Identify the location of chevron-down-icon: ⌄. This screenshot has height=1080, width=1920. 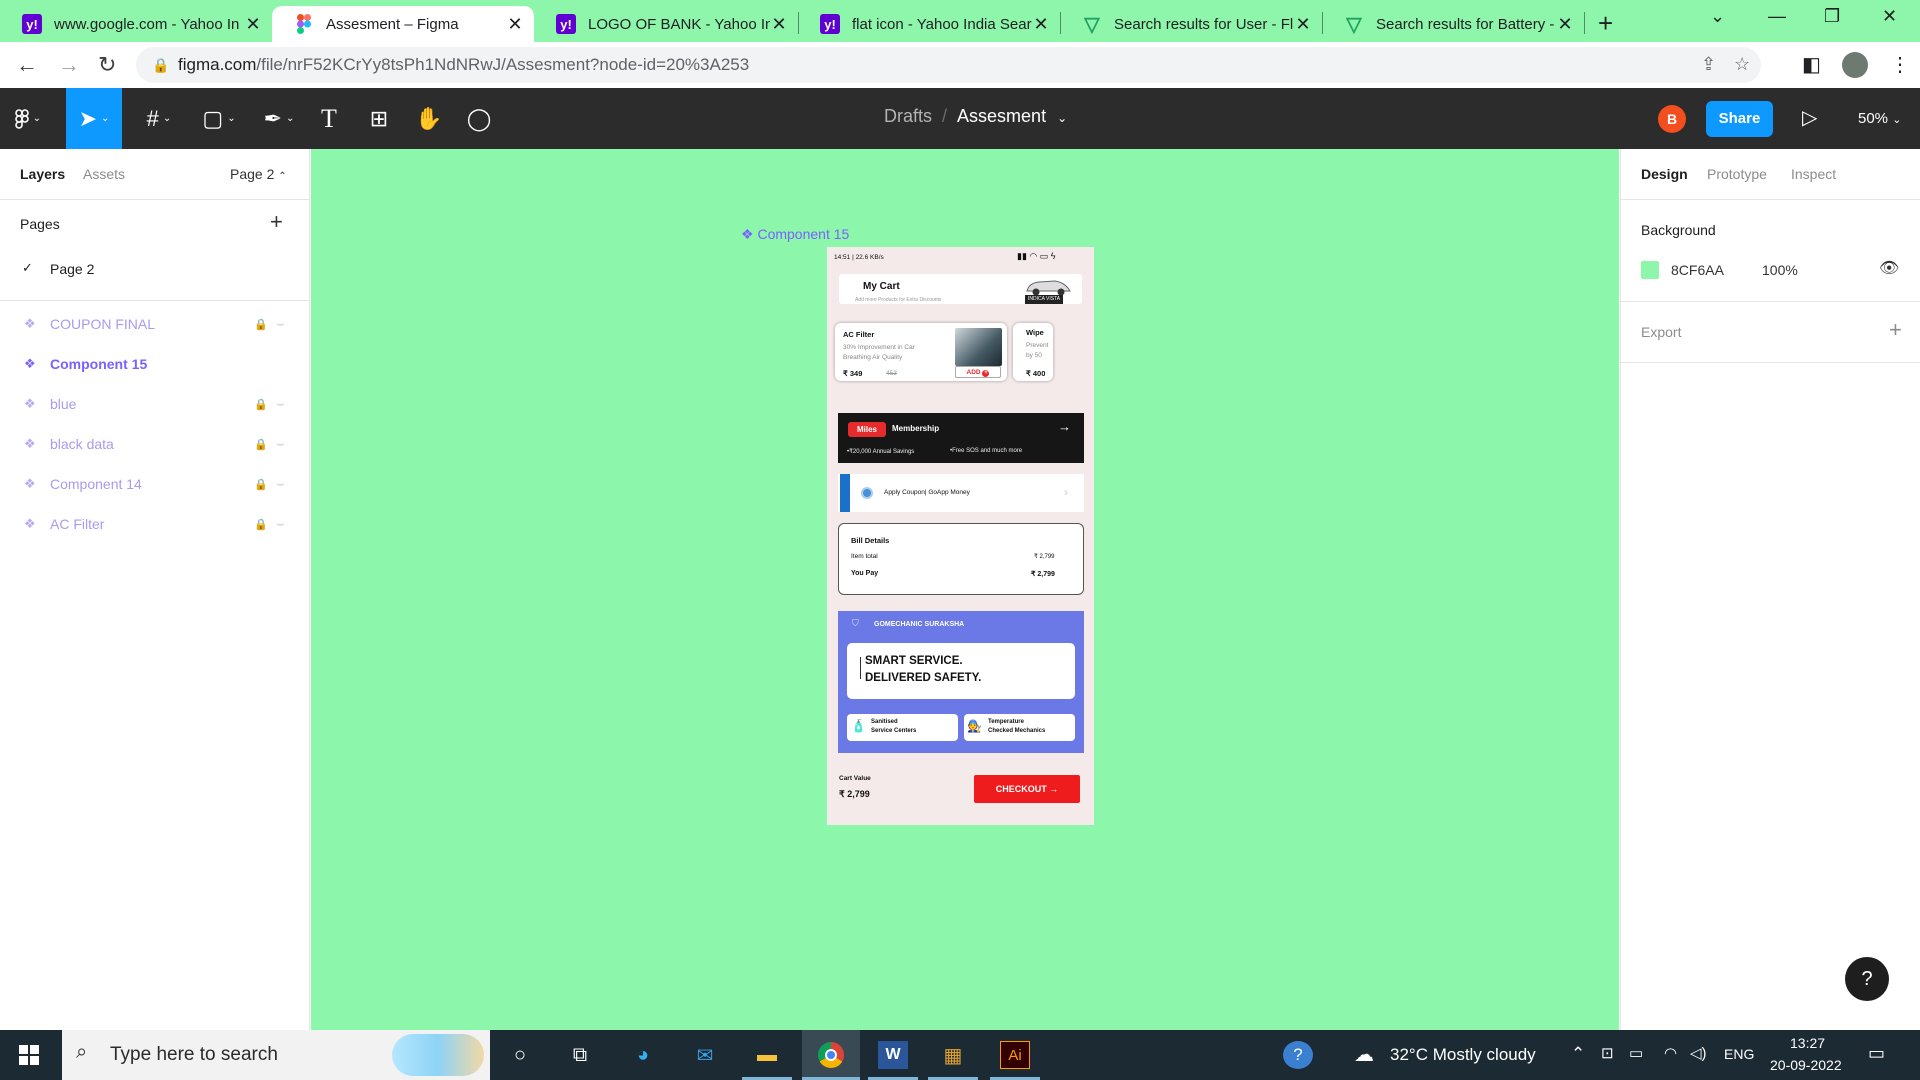
(1062, 118).